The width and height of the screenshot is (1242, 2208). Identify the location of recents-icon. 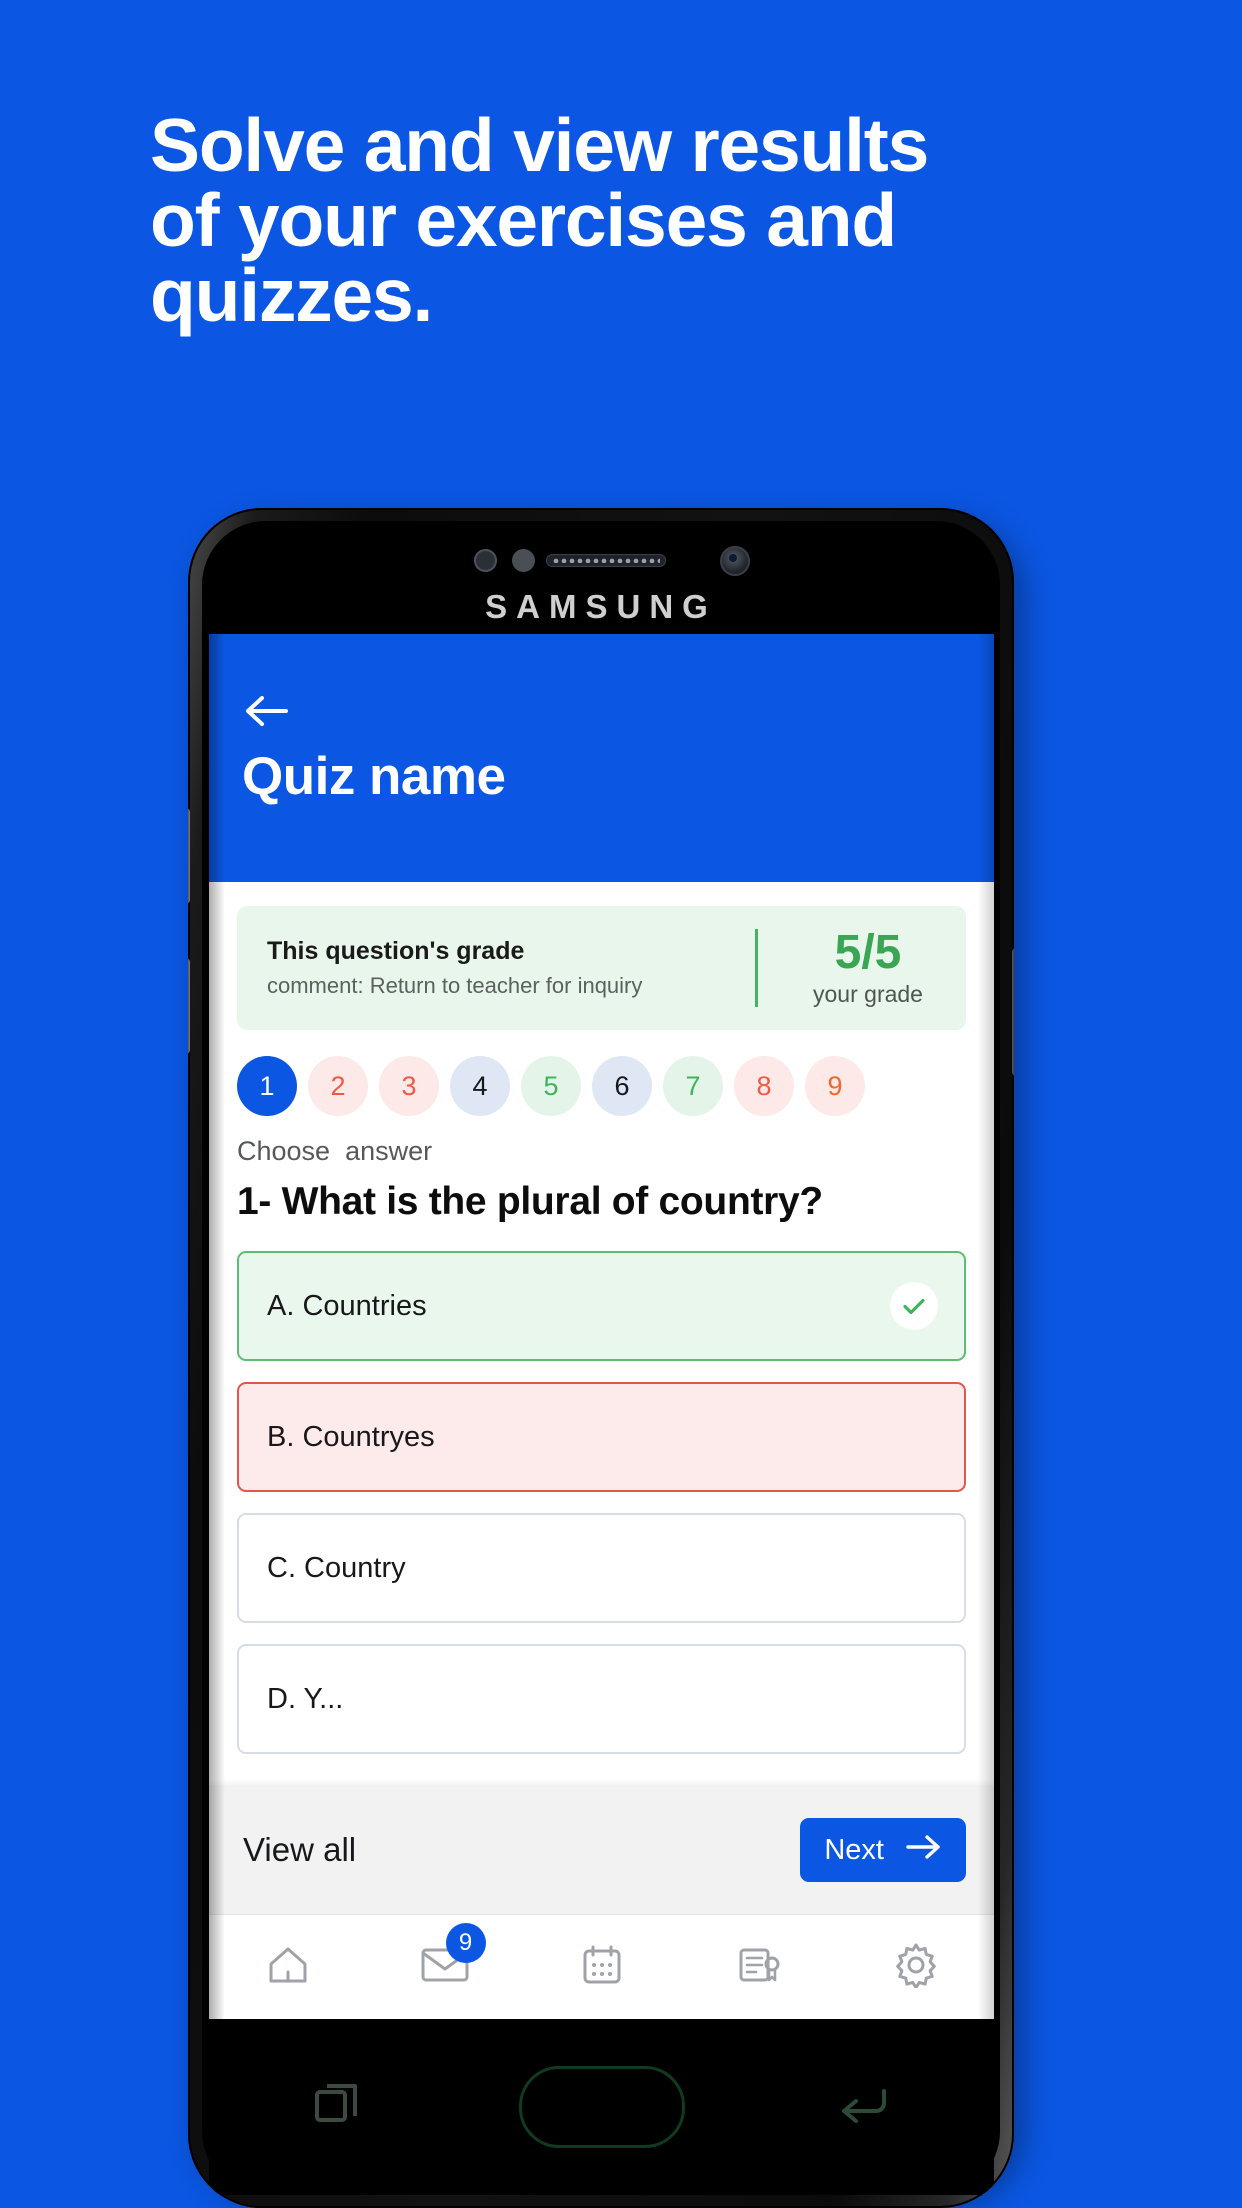
(340, 2107).